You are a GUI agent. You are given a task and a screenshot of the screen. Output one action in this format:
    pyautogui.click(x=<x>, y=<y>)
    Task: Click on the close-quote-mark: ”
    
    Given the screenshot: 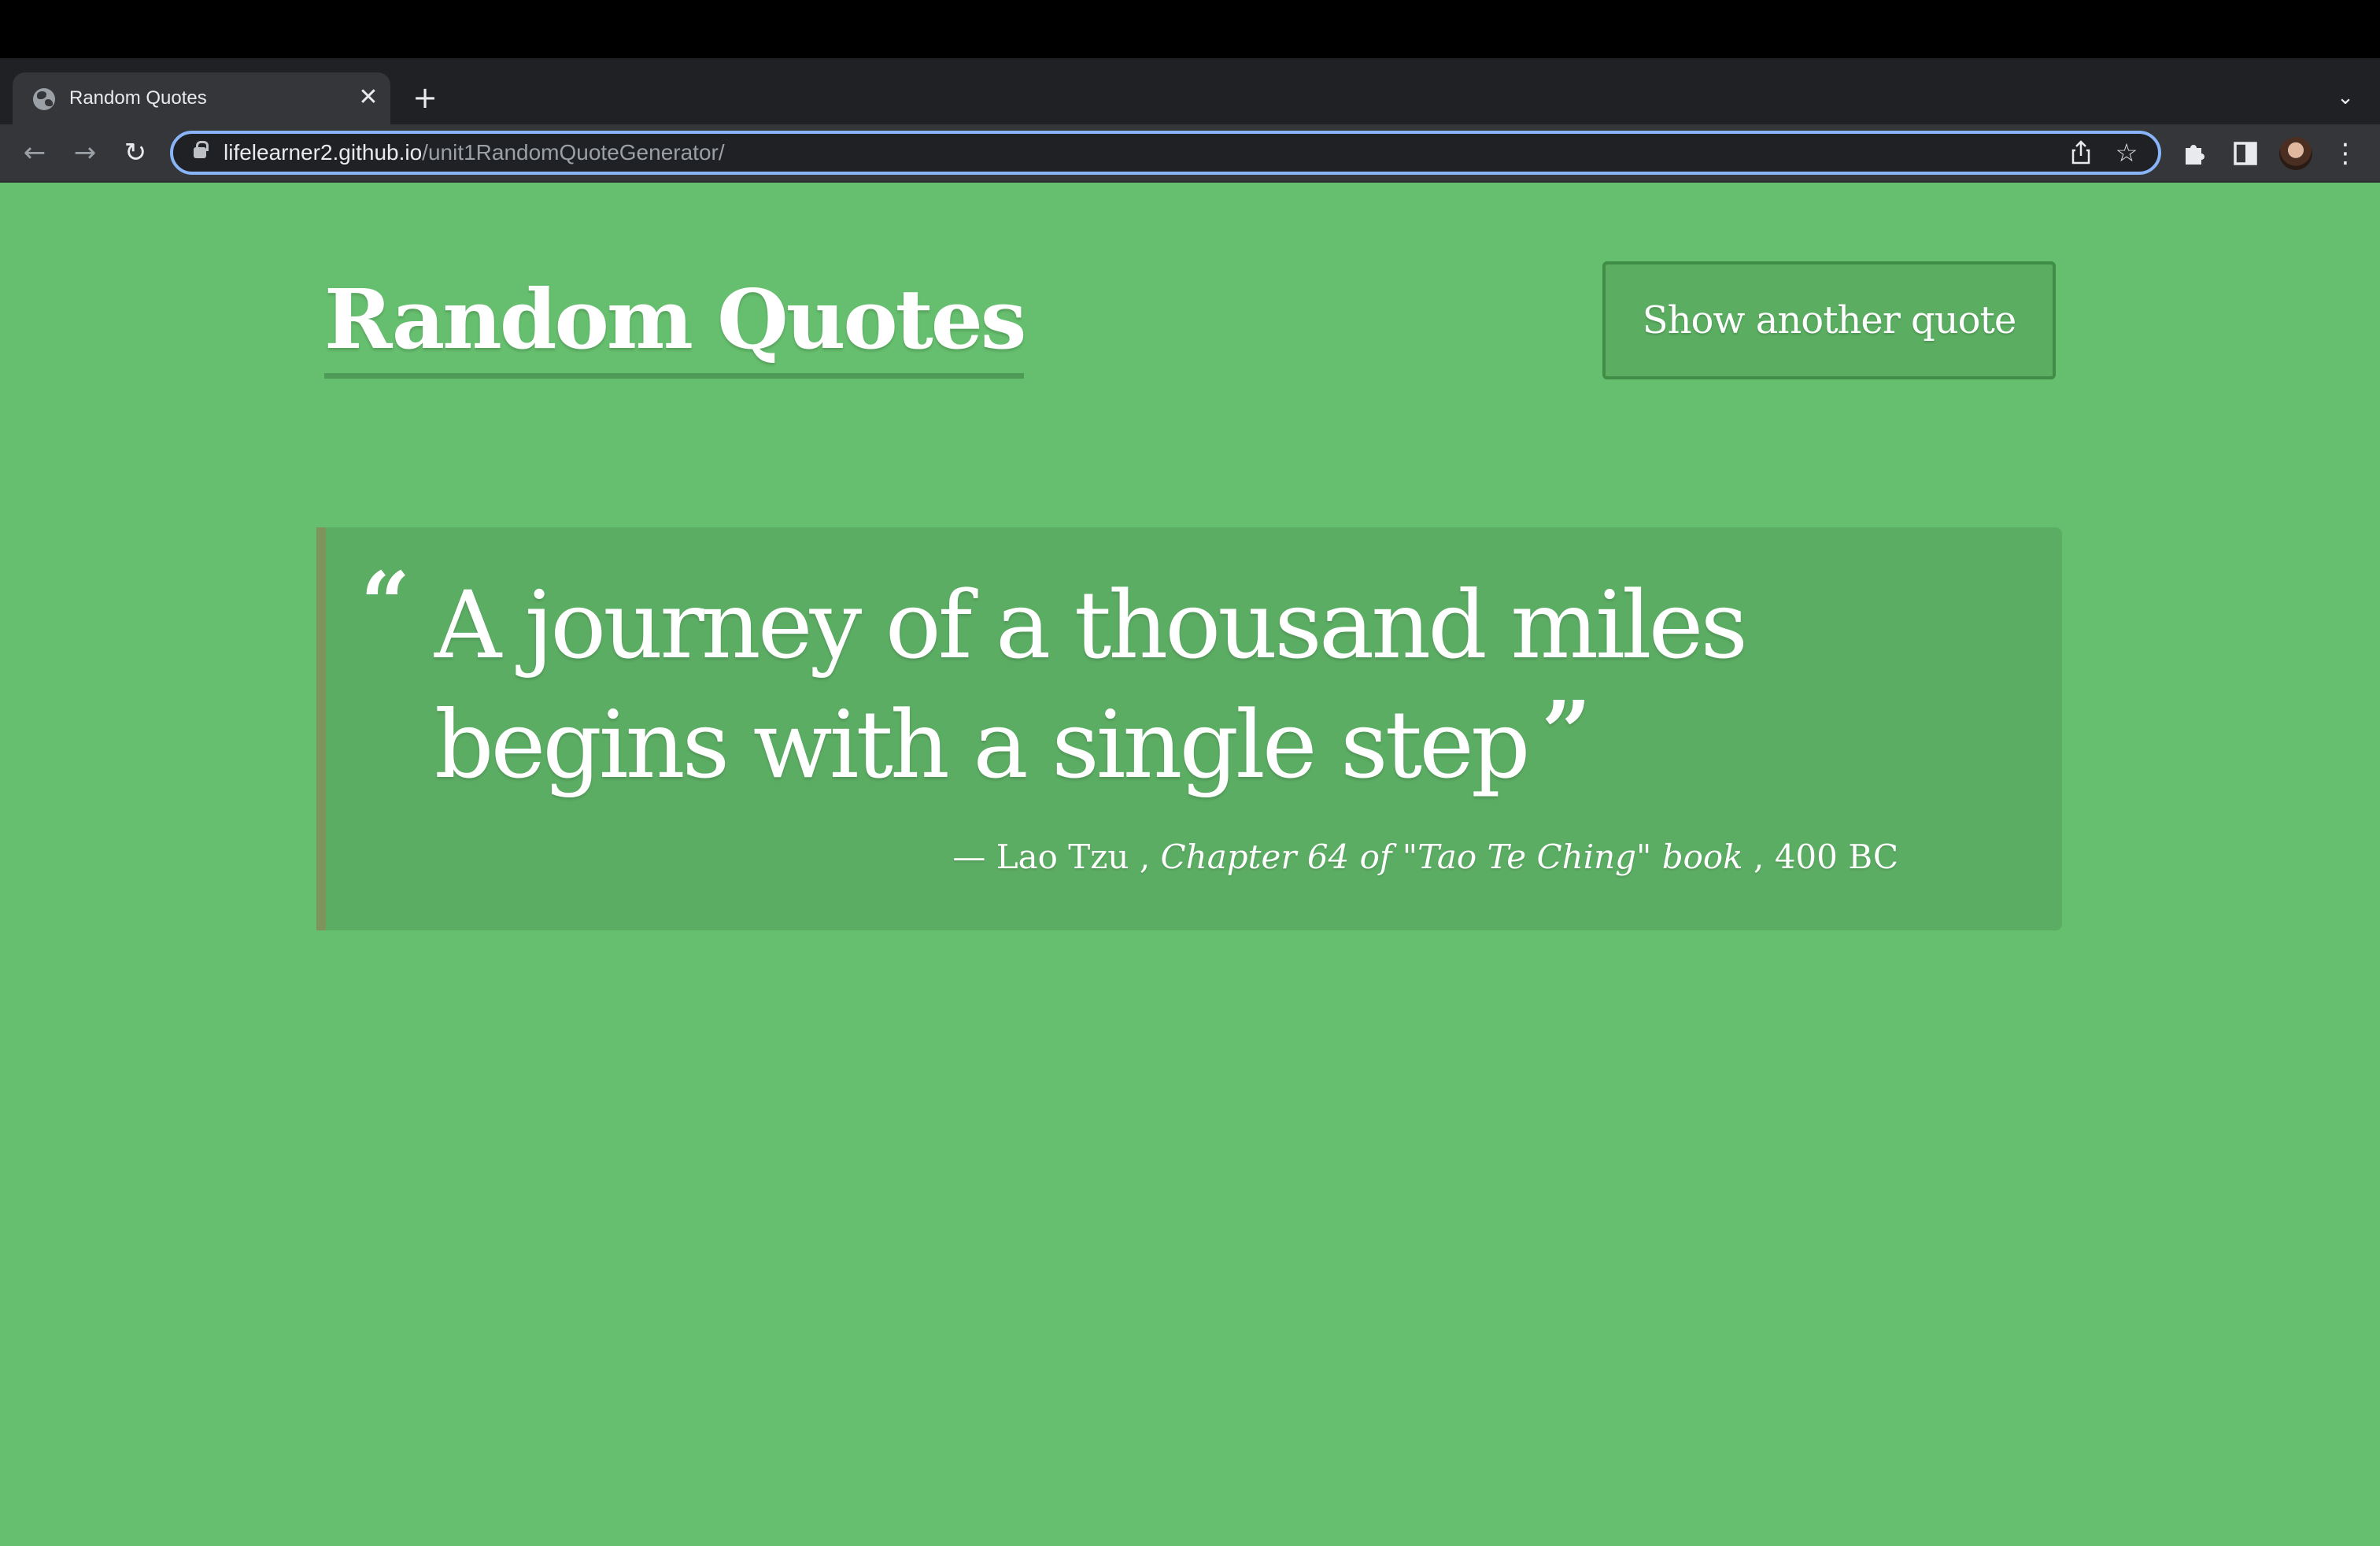 What is the action you would take?
    pyautogui.click(x=1566, y=732)
    